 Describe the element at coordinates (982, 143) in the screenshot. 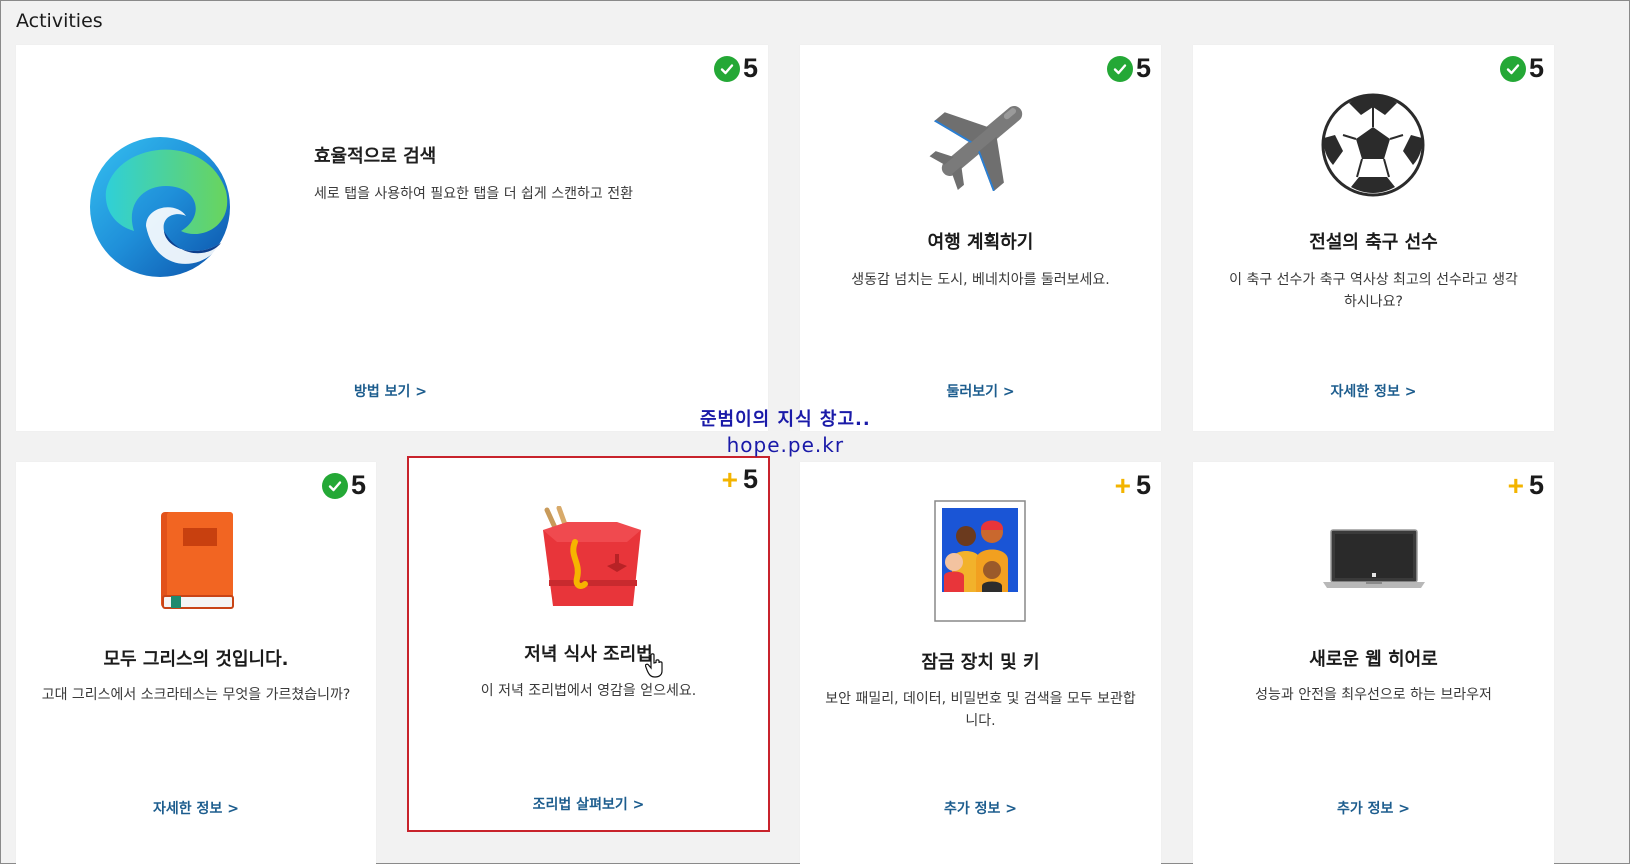

I see `airplane-icon` at that location.